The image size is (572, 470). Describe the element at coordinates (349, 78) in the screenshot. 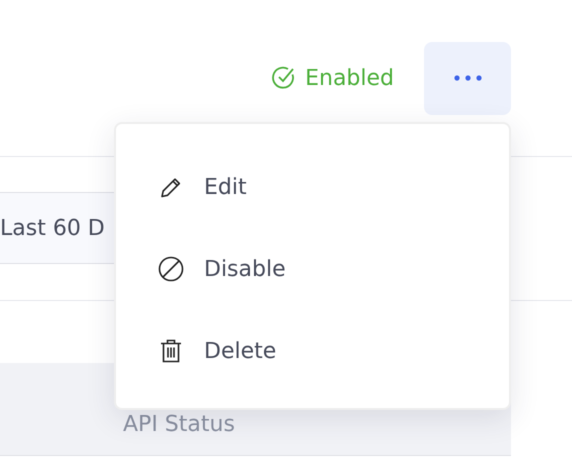

I see `status-label: Enabled` at that location.